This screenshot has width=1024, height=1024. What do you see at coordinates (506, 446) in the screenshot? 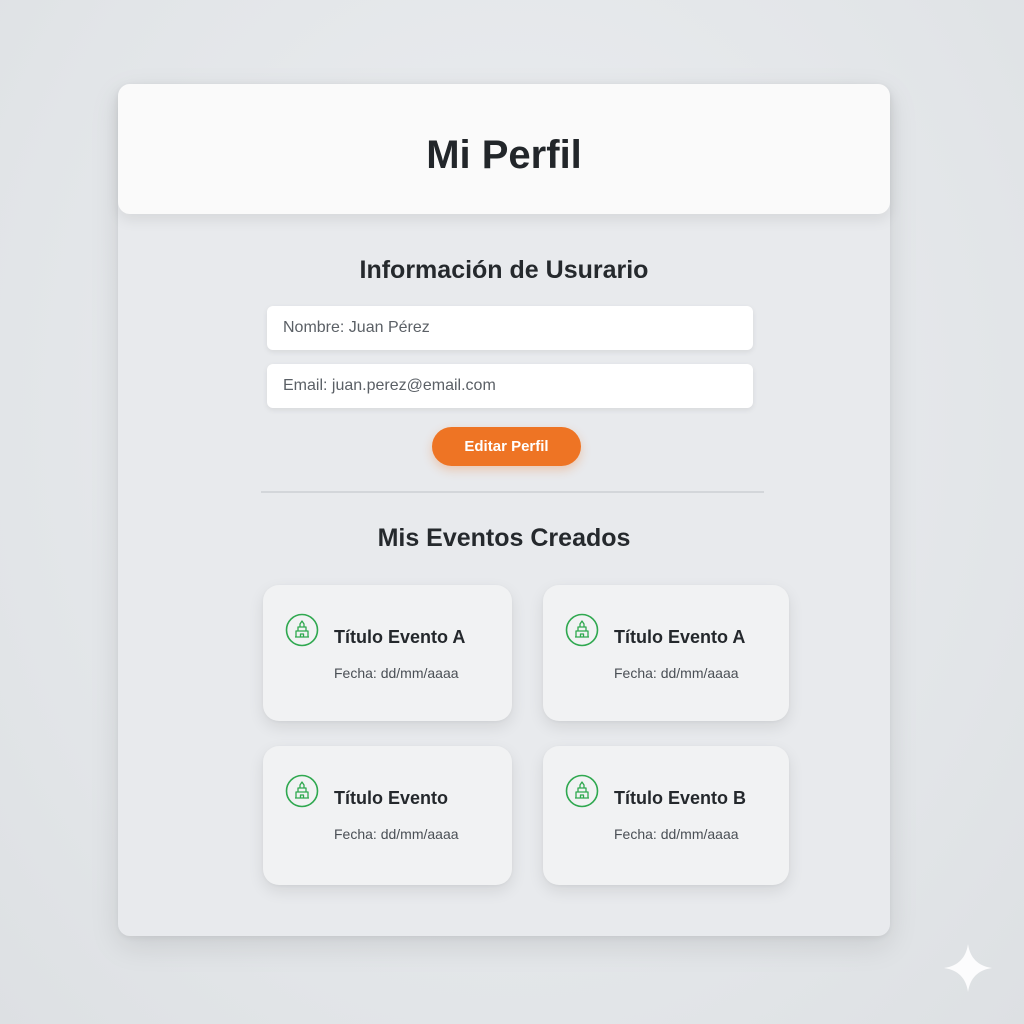
I see `edit-profile-button: Editar Perfil` at bounding box center [506, 446].